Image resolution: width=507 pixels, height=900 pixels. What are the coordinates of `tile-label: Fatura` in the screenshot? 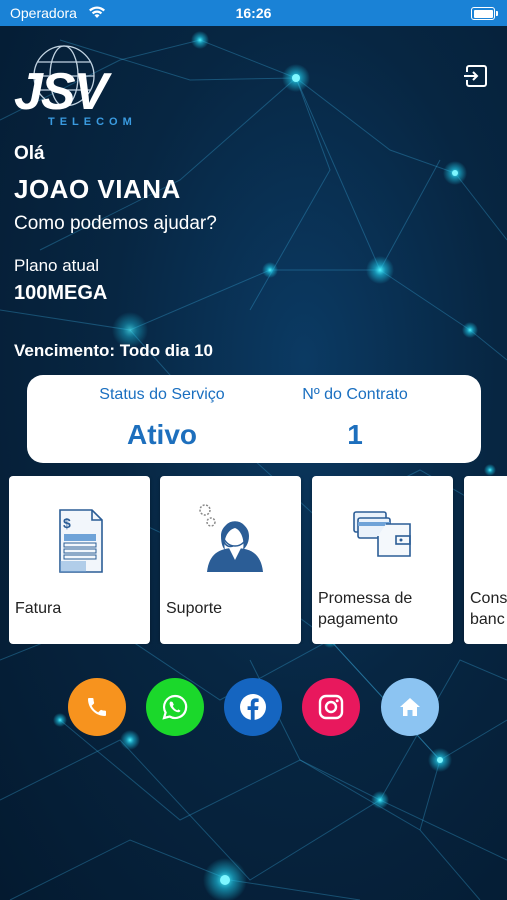 It's located at (38, 608).